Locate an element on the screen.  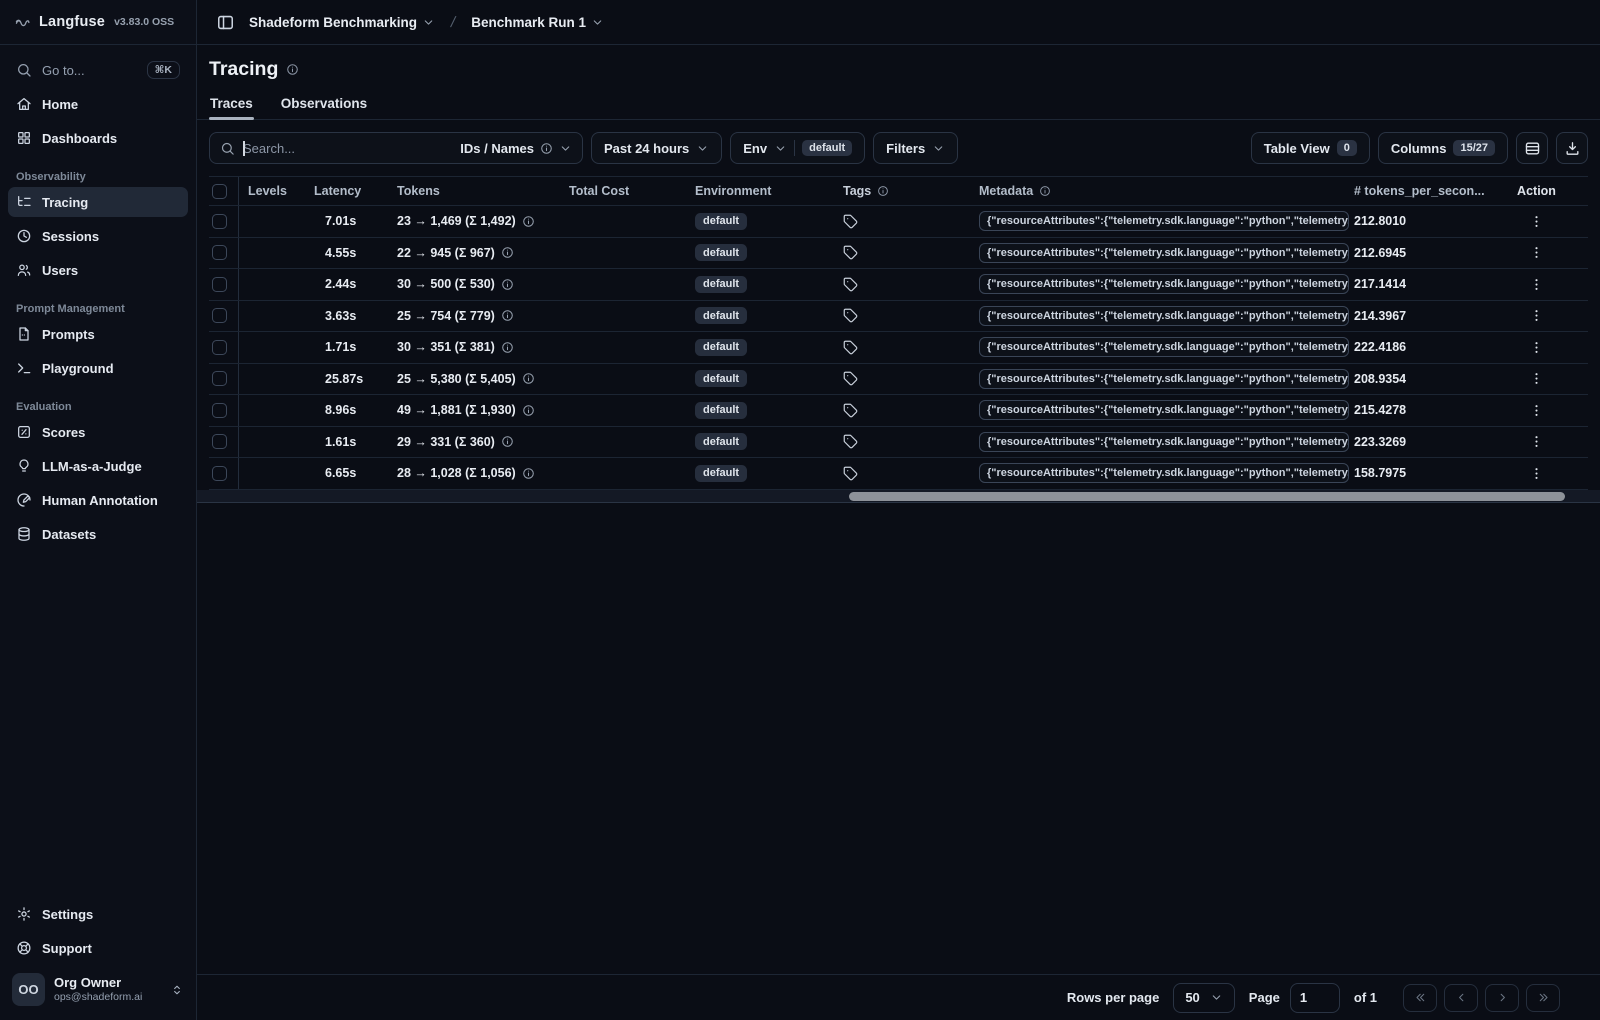
next-page-button is located at coordinates (1502, 997).